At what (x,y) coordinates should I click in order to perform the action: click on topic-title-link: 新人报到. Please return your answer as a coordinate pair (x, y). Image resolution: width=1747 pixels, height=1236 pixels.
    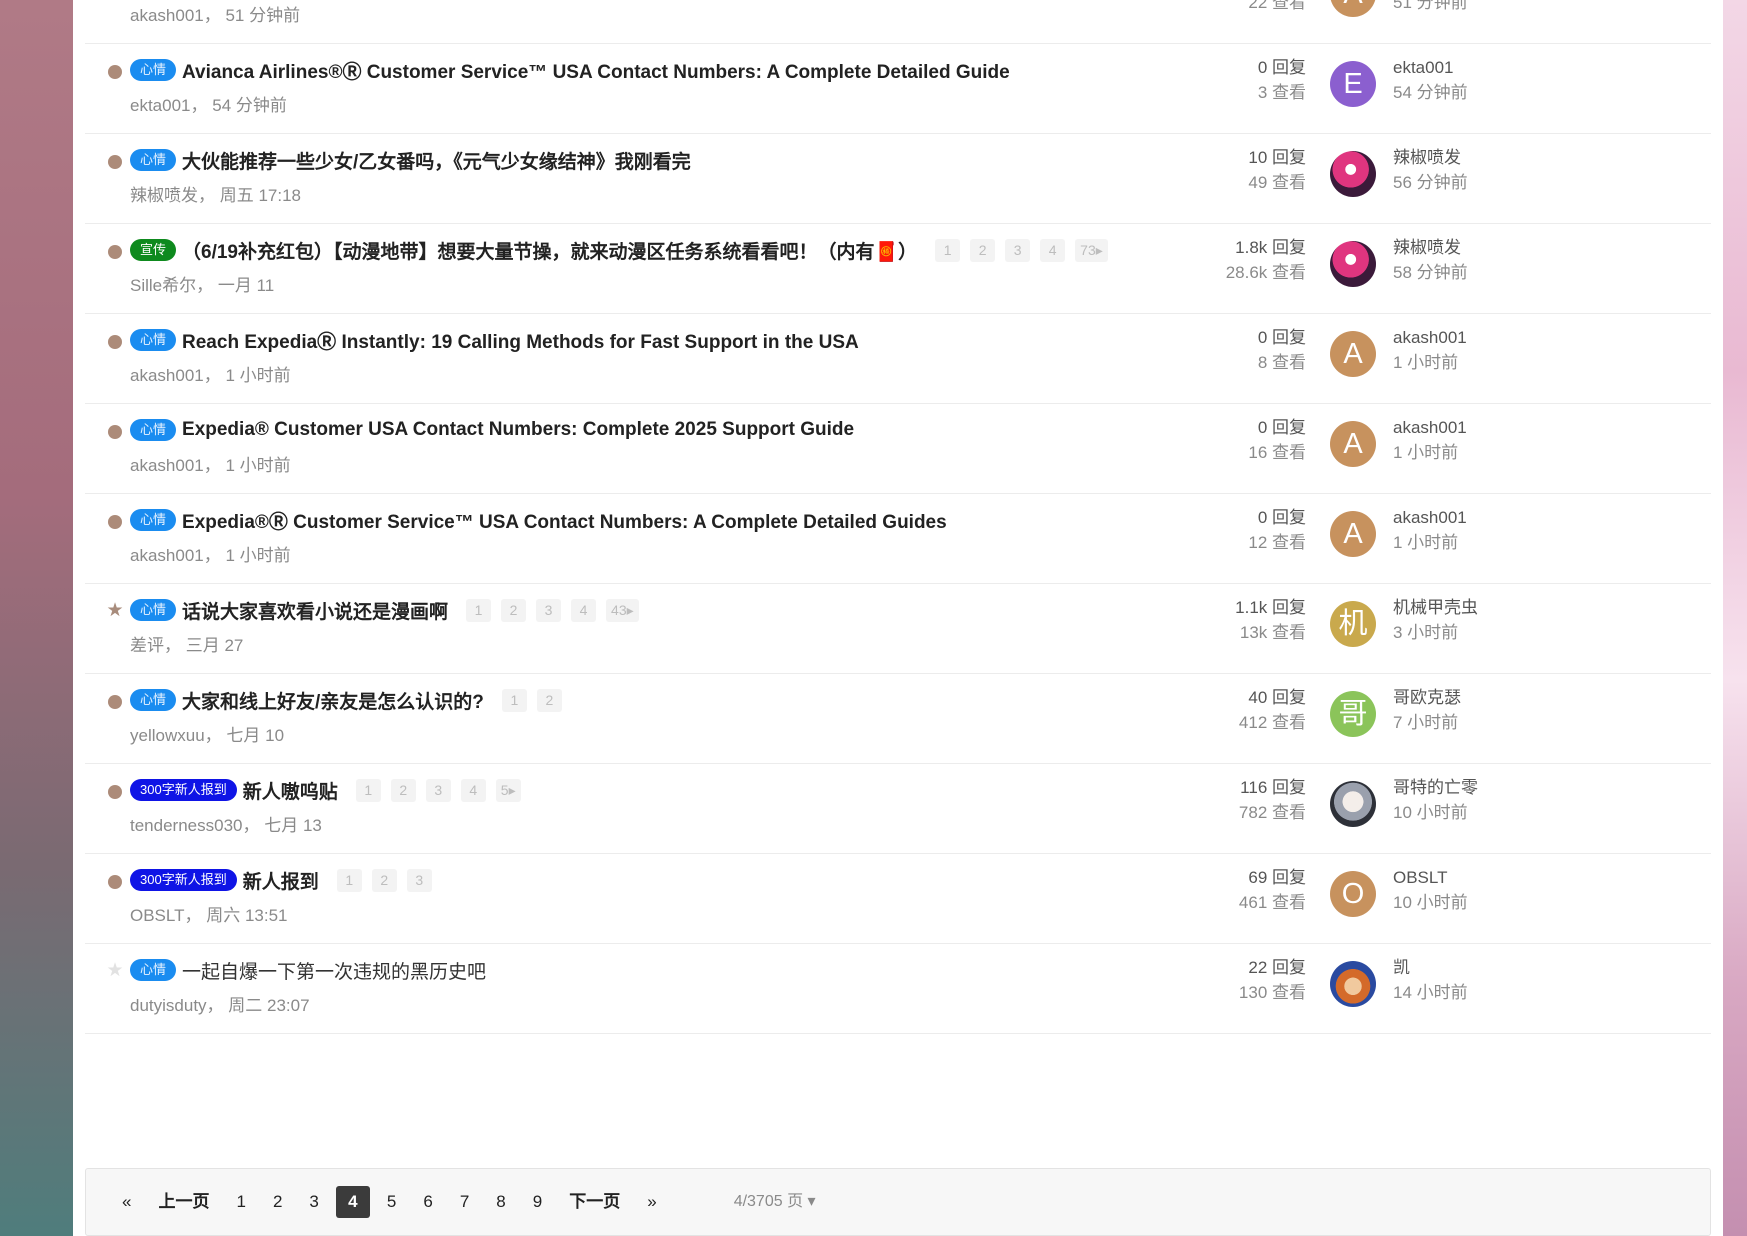
    Looking at the image, I should click on (281, 880).